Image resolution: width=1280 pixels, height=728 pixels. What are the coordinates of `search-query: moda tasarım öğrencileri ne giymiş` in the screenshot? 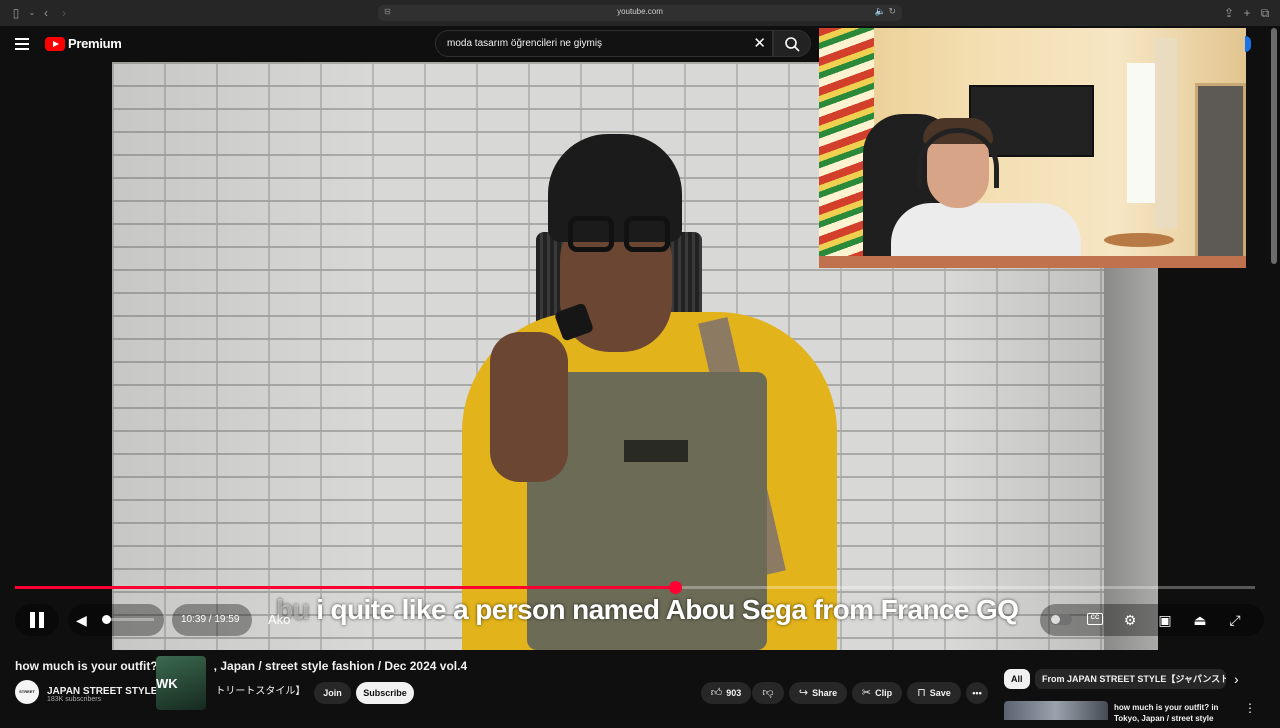 It's located at (525, 43).